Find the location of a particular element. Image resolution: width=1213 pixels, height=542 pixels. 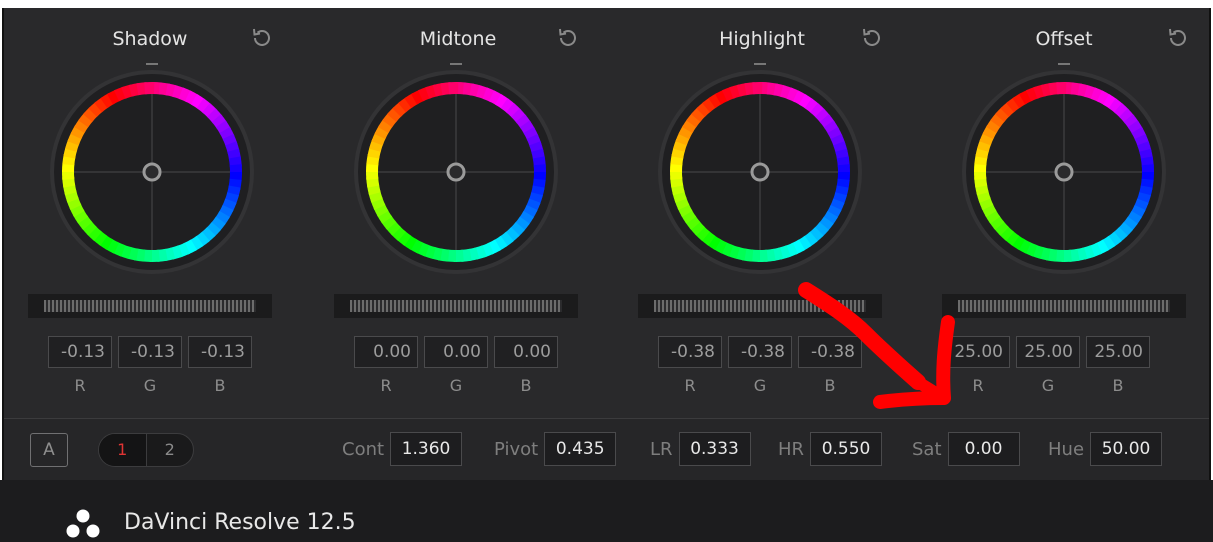

hr-field: 0.550 is located at coordinates (846, 449).